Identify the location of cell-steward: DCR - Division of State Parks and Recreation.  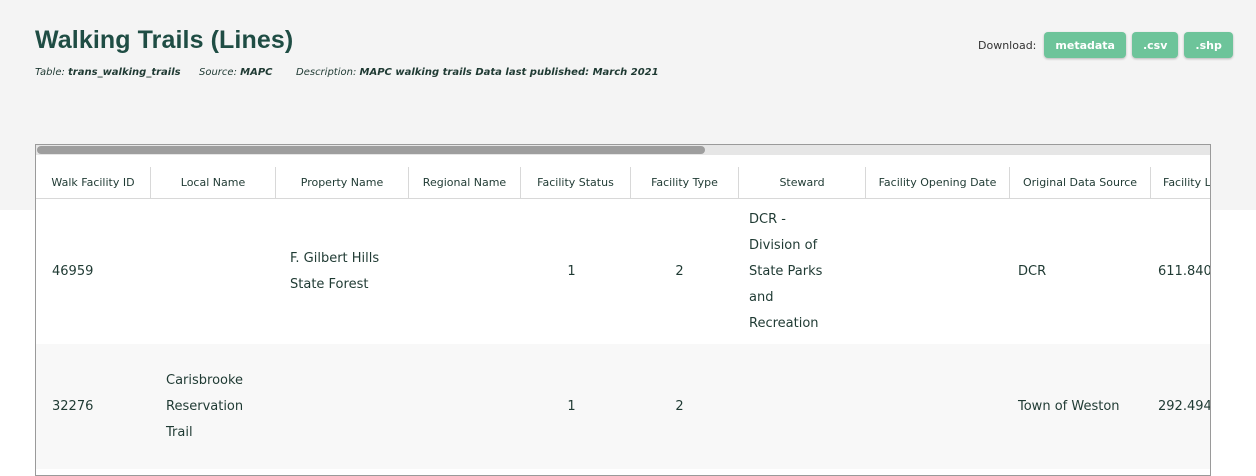
(786, 271).